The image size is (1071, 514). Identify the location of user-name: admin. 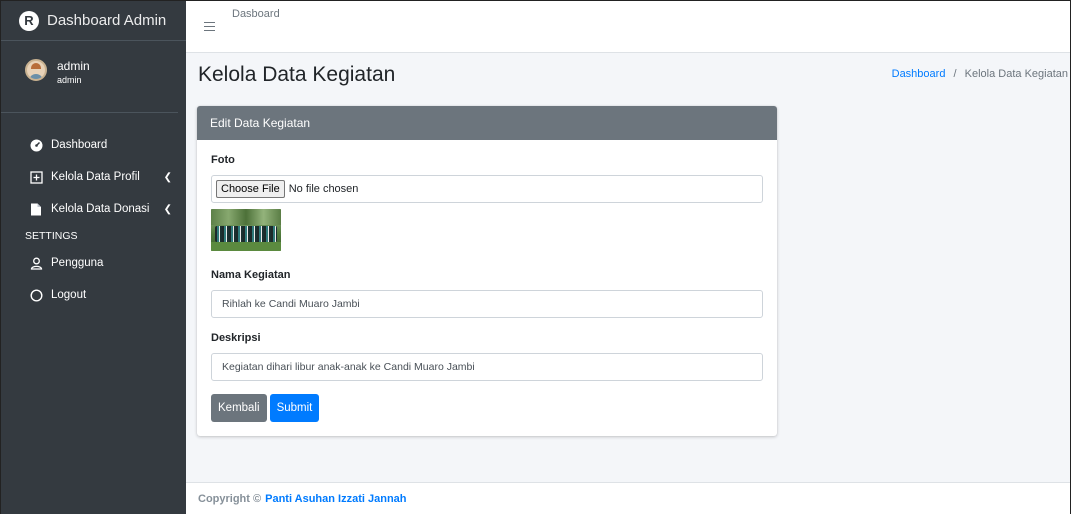
(73, 66).